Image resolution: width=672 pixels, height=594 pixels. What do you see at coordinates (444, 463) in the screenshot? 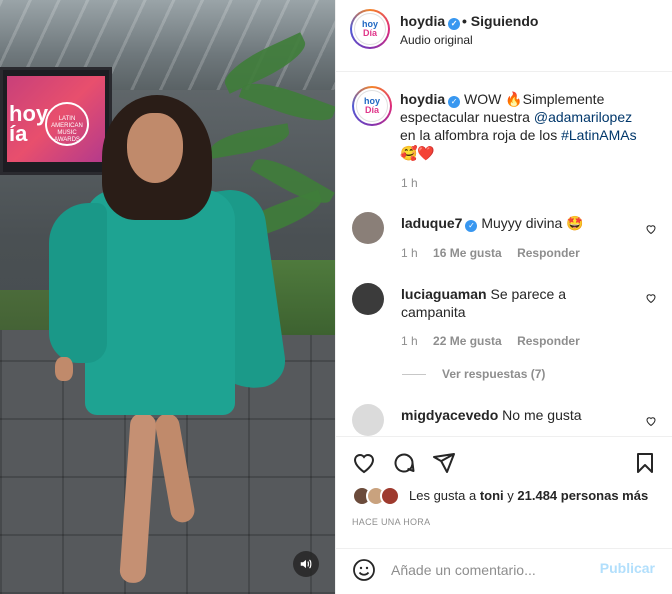
I see `share-icon` at bounding box center [444, 463].